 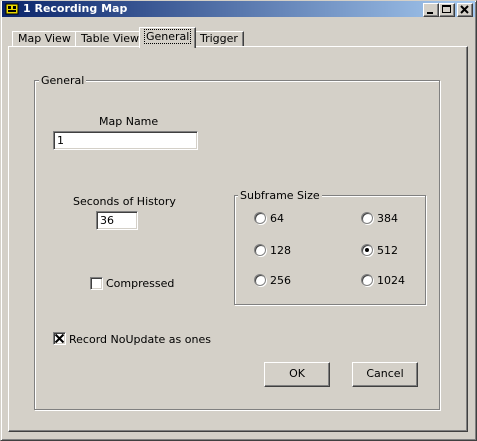 I want to click on tab-table-view: Table View, so click(x=110, y=39).